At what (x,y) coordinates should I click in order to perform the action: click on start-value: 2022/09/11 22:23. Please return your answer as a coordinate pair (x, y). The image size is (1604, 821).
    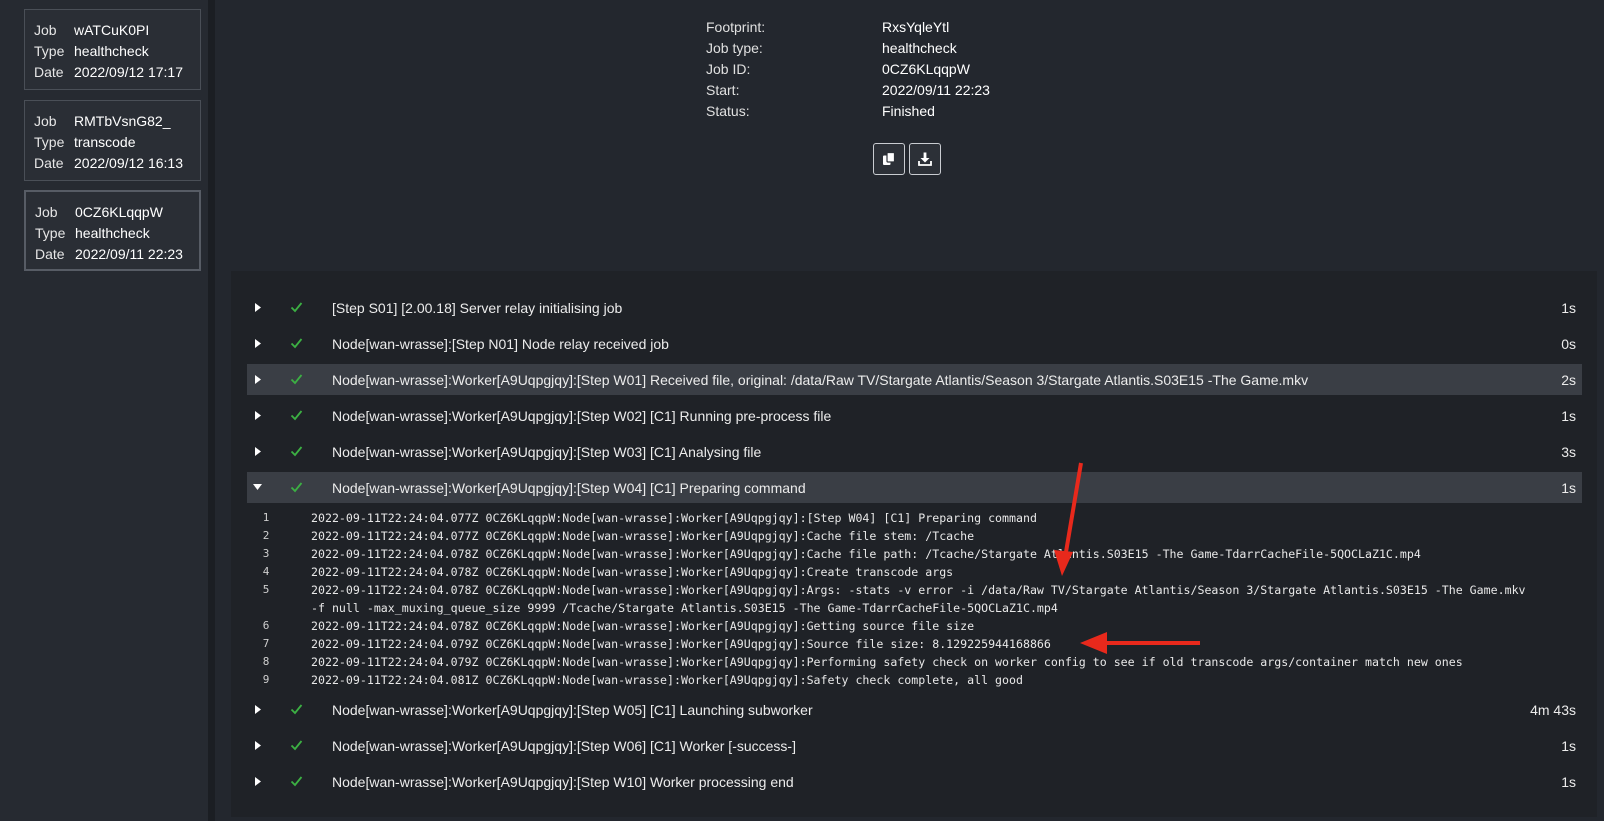
    Looking at the image, I should click on (936, 89).